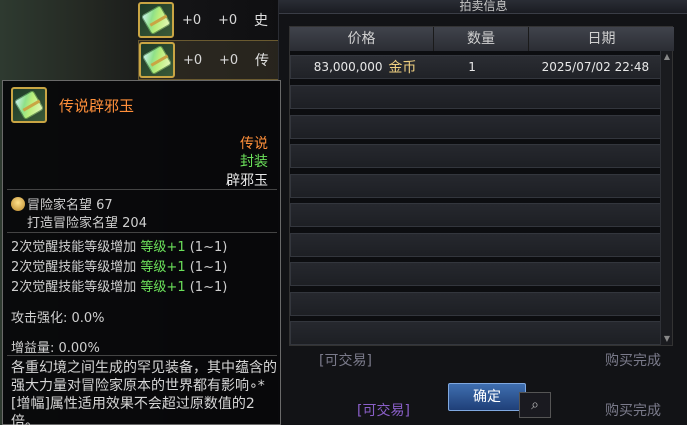 This screenshot has height=425, width=687. I want to click on list-item: +0 +0 史, so click(218, 20).